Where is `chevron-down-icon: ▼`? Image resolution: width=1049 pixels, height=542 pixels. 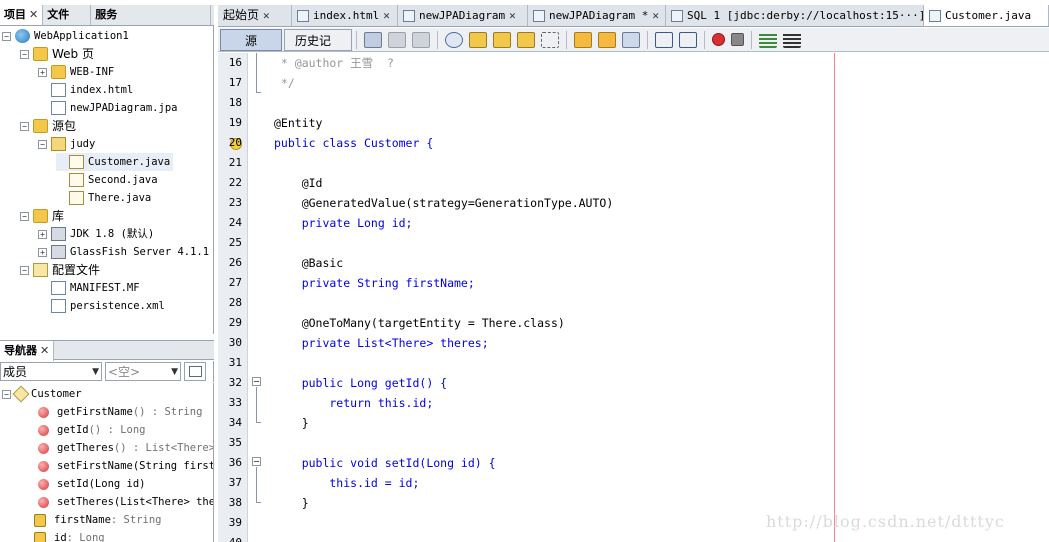 chevron-down-icon: ▼ is located at coordinates (95, 371).